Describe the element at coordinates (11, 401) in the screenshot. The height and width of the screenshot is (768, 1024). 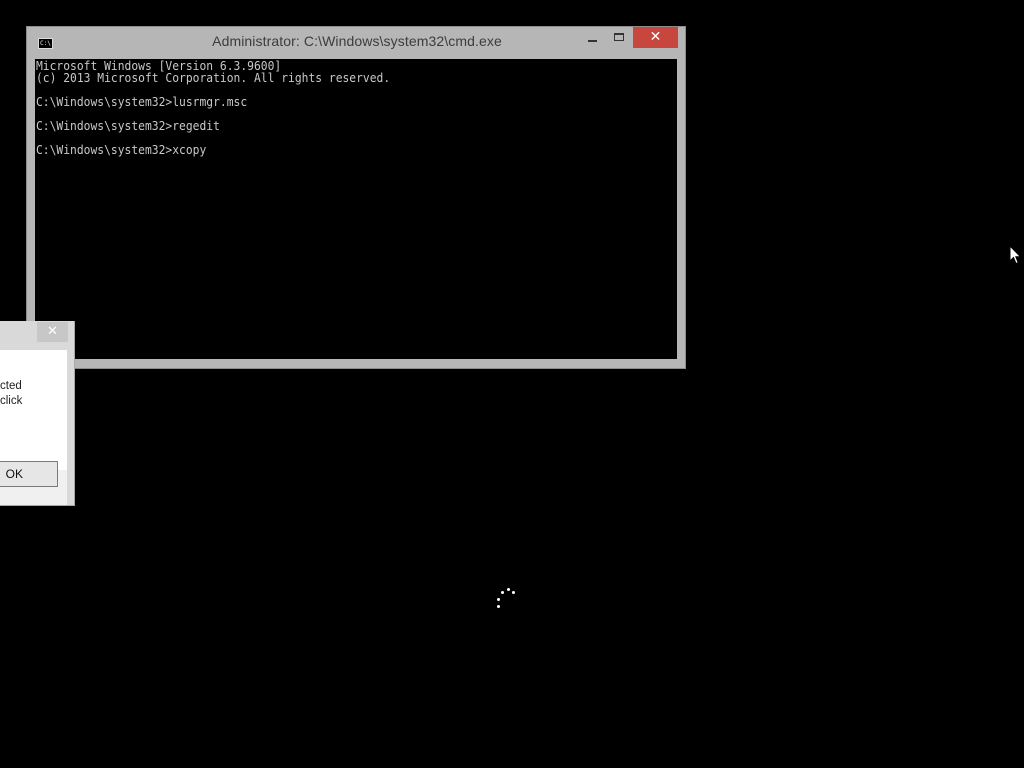
I see `message-text: click` at that location.